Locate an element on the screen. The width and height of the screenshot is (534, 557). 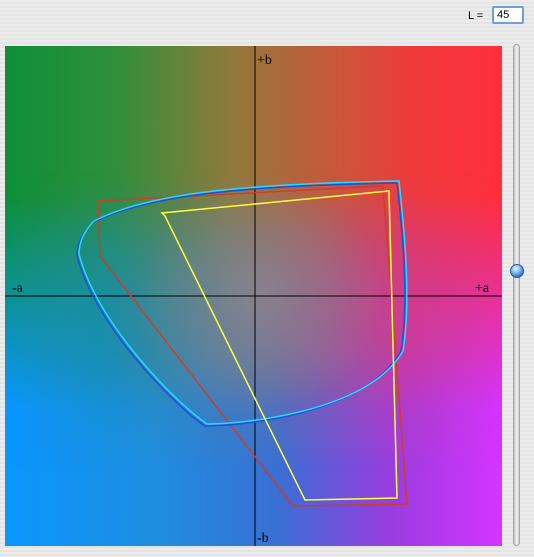
positive-a-axis-label: +a is located at coordinates (482, 288).